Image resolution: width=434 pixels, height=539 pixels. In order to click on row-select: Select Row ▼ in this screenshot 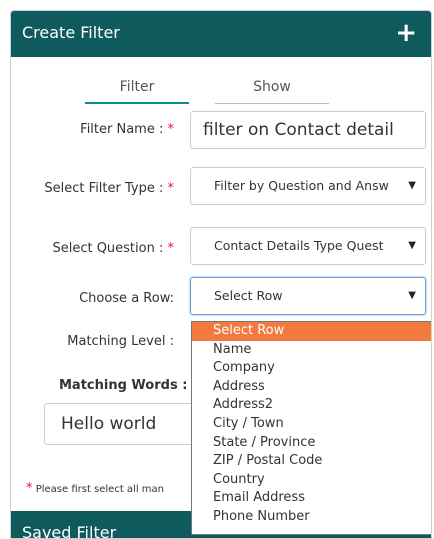, I will do `click(308, 296)`.